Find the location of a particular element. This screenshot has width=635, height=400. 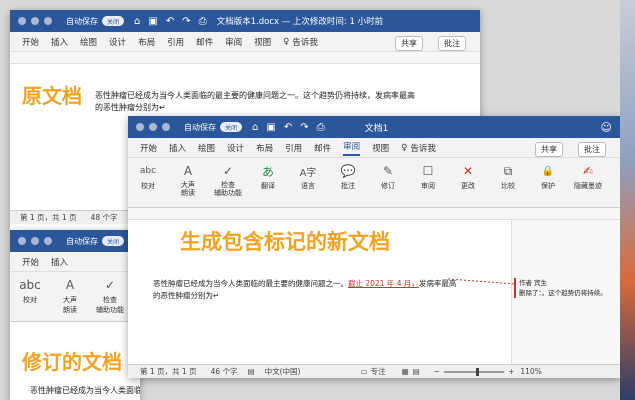

protect-button: 🔒 保护 is located at coordinates (548, 182).